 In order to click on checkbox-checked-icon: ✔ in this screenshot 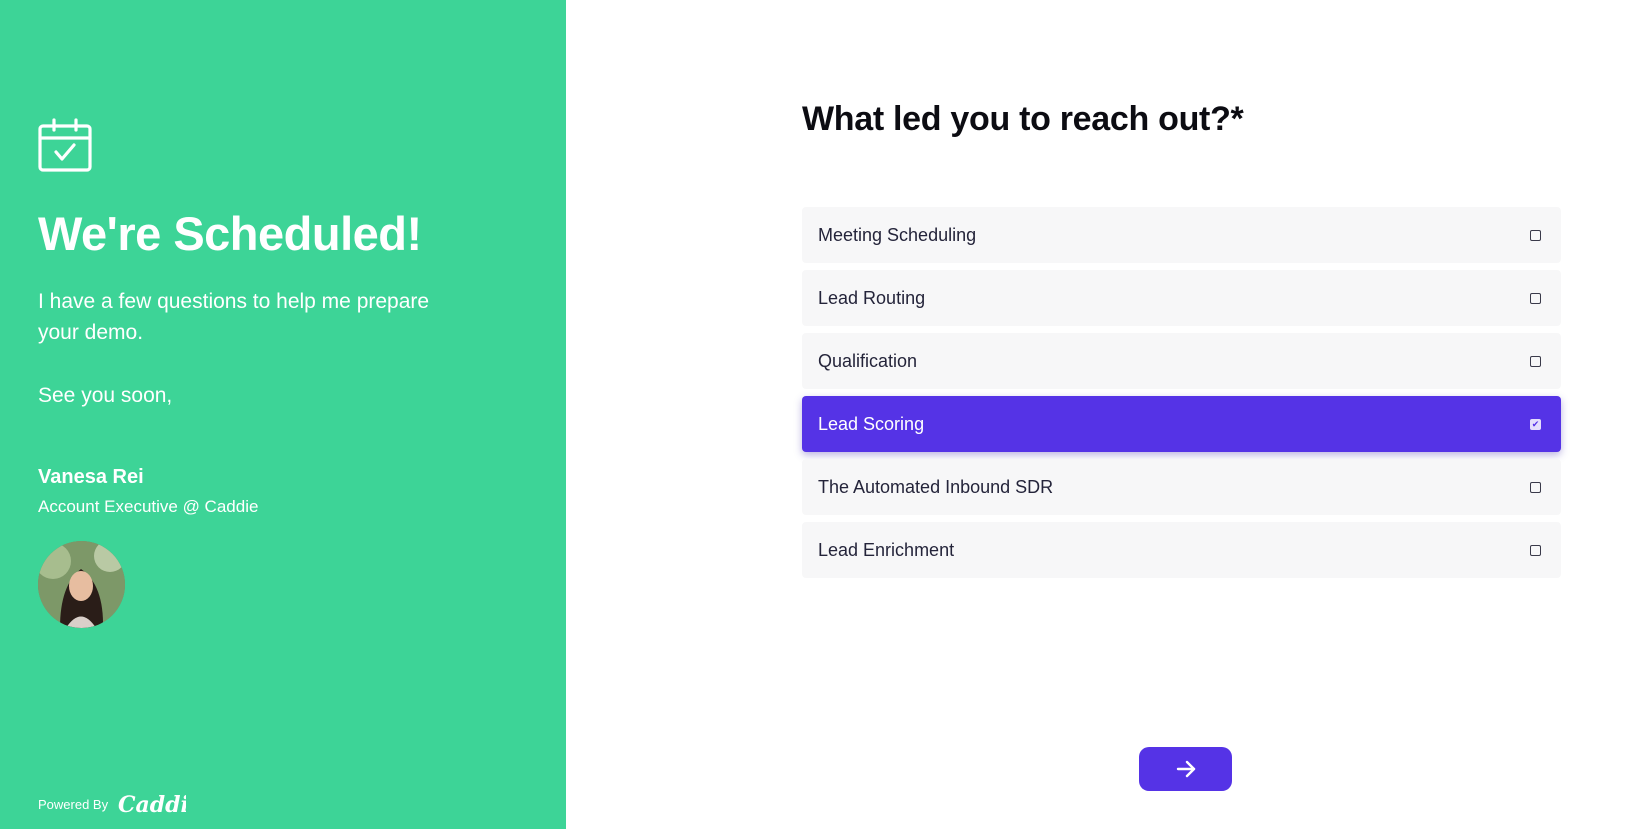, I will do `click(1535, 424)`.